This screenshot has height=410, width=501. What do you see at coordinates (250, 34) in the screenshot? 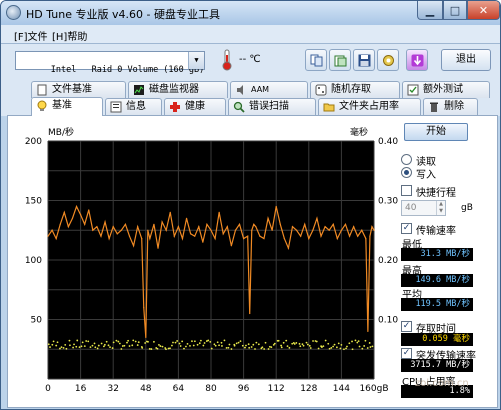
I see `menu-bar: [F]文件 [H]帮助` at bounding box center [250, 34].